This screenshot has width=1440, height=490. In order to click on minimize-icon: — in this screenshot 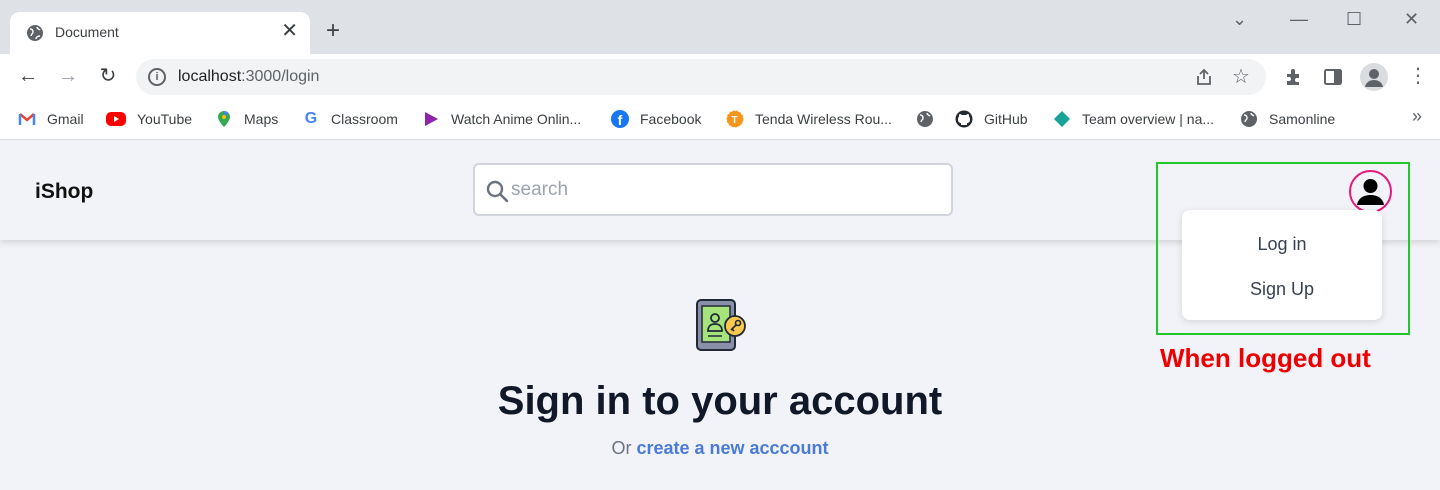, I will do `click(1299, 19)`.